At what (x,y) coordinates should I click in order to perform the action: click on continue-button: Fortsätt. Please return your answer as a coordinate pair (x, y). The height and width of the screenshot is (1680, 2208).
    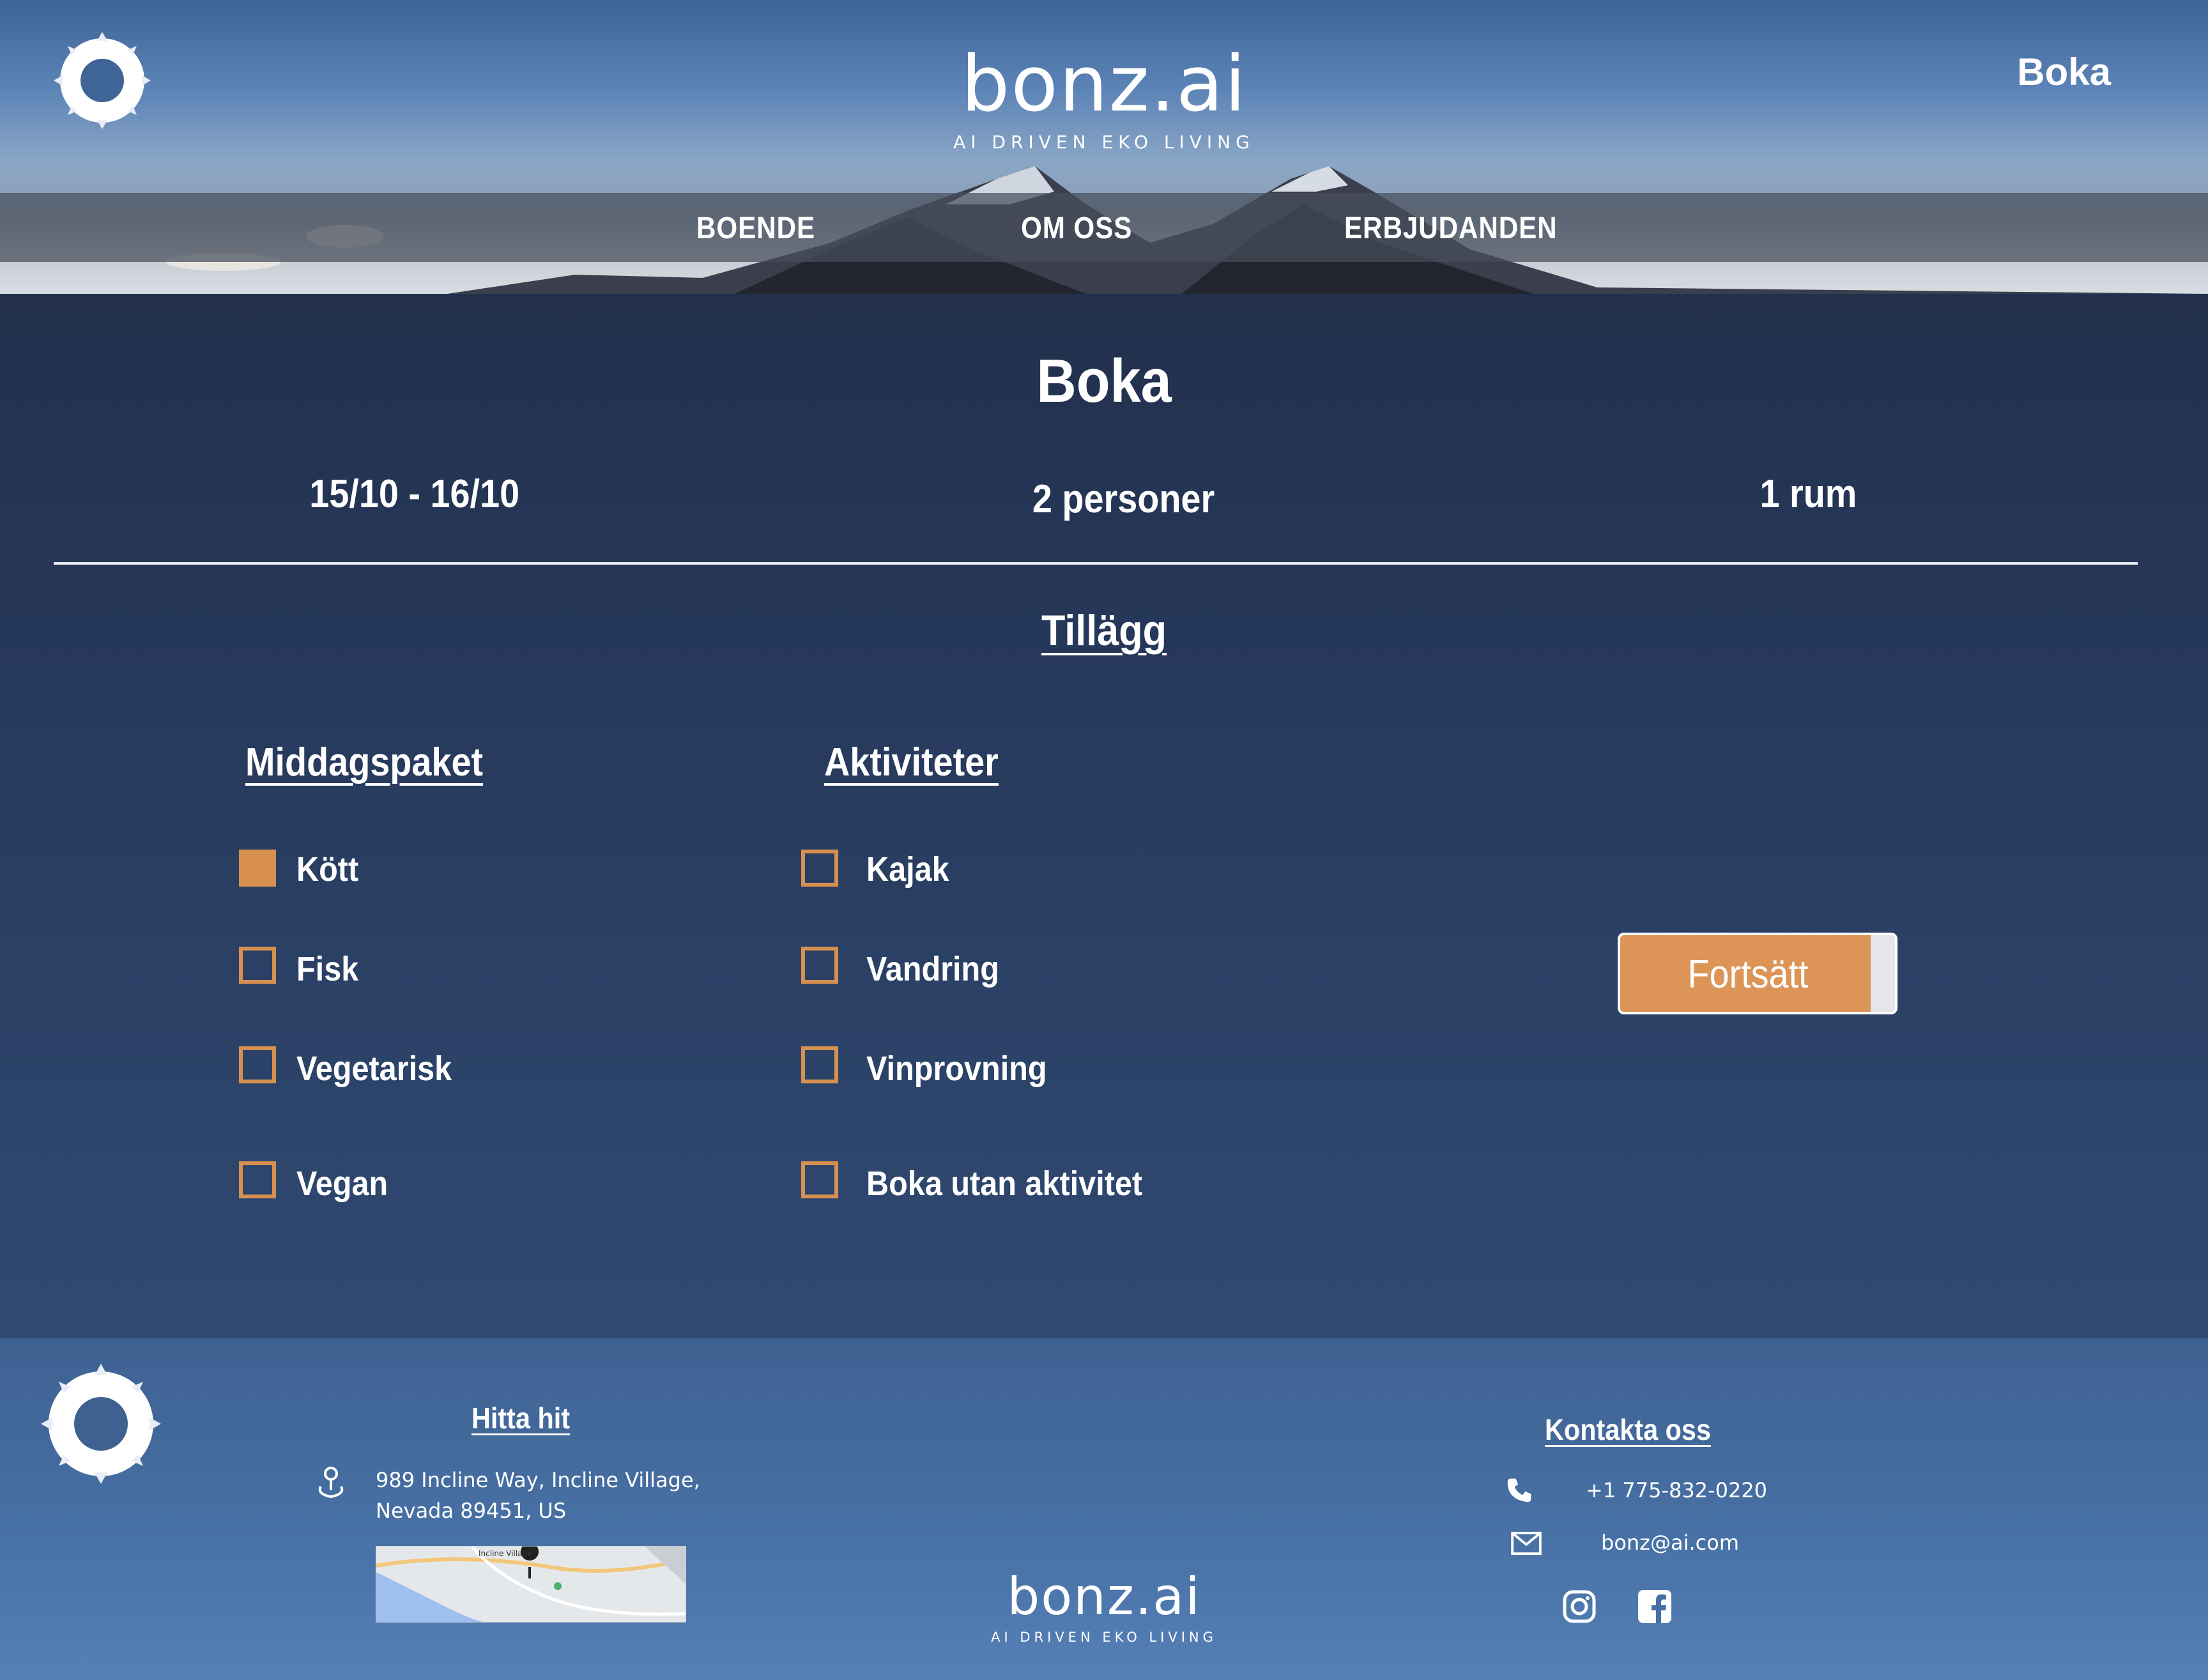
    Looking at the image, I should click on (1757, 973).